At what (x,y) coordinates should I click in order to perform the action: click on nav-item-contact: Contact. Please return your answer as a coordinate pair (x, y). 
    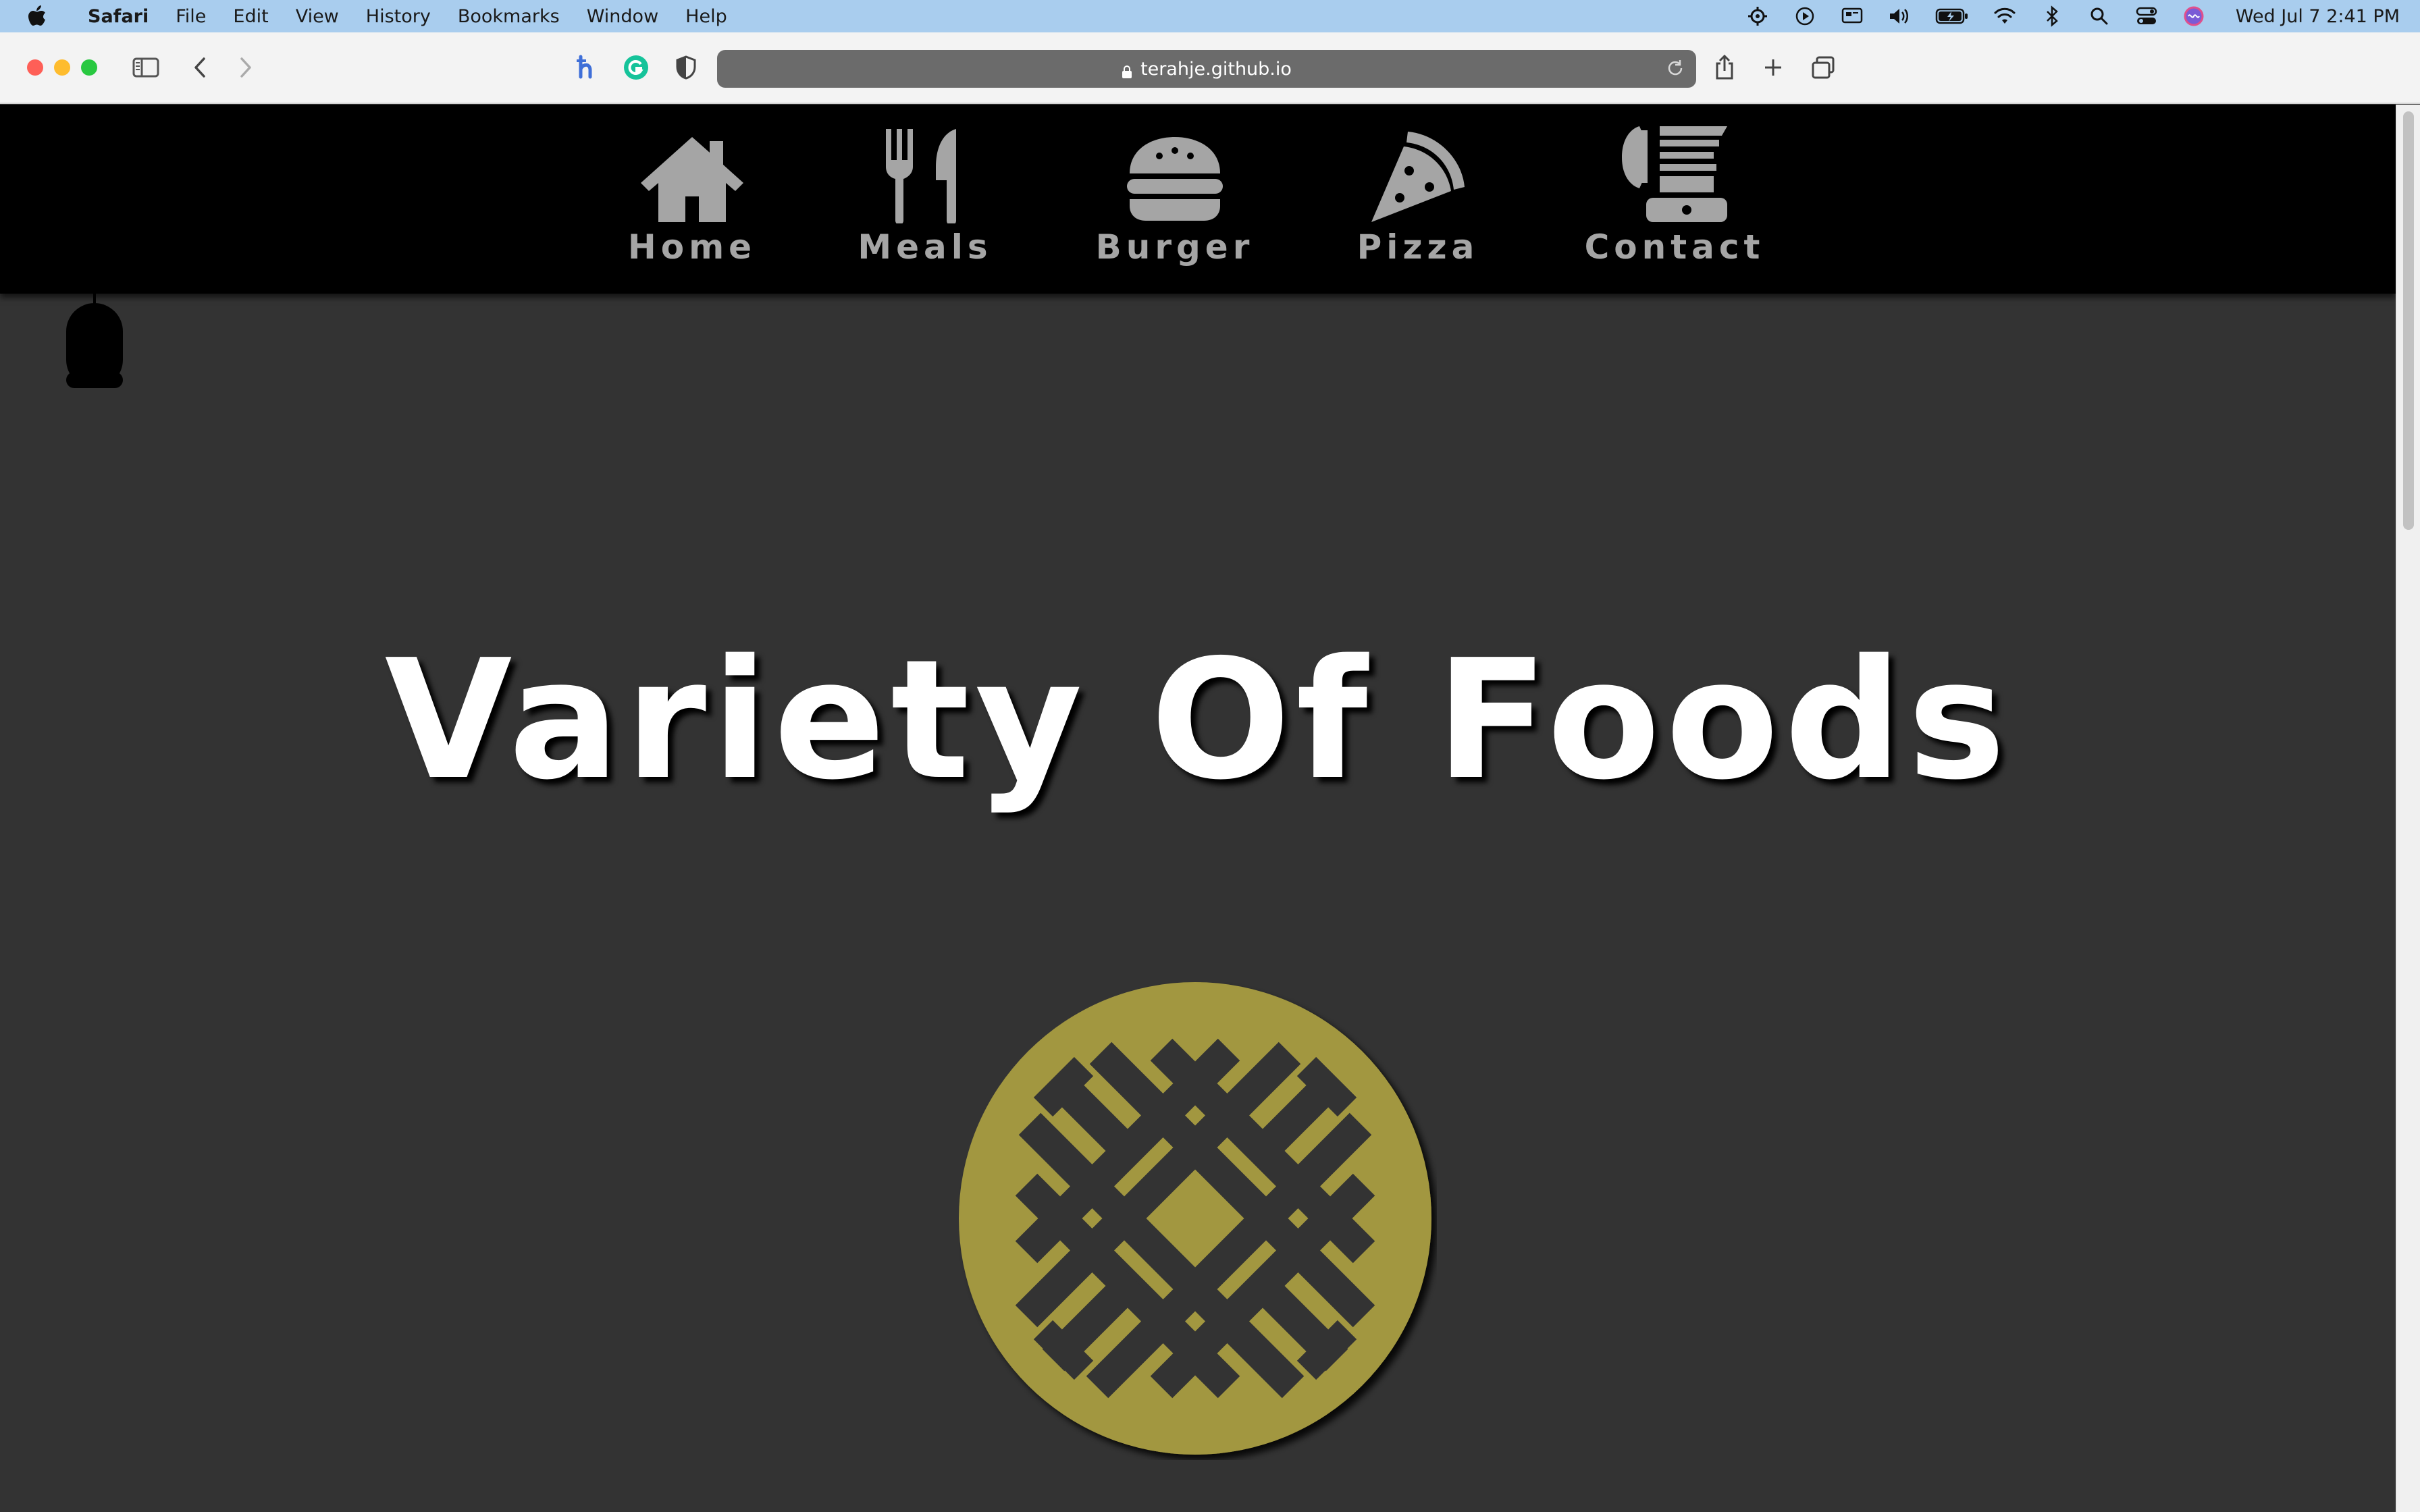
    Looking at the image, I should click on (1674, 195).